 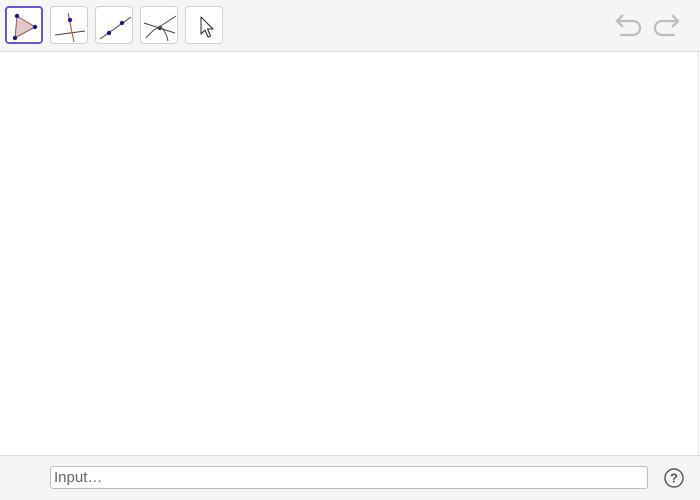 I want to click on intersect-icon, so click(x=160, y=28).